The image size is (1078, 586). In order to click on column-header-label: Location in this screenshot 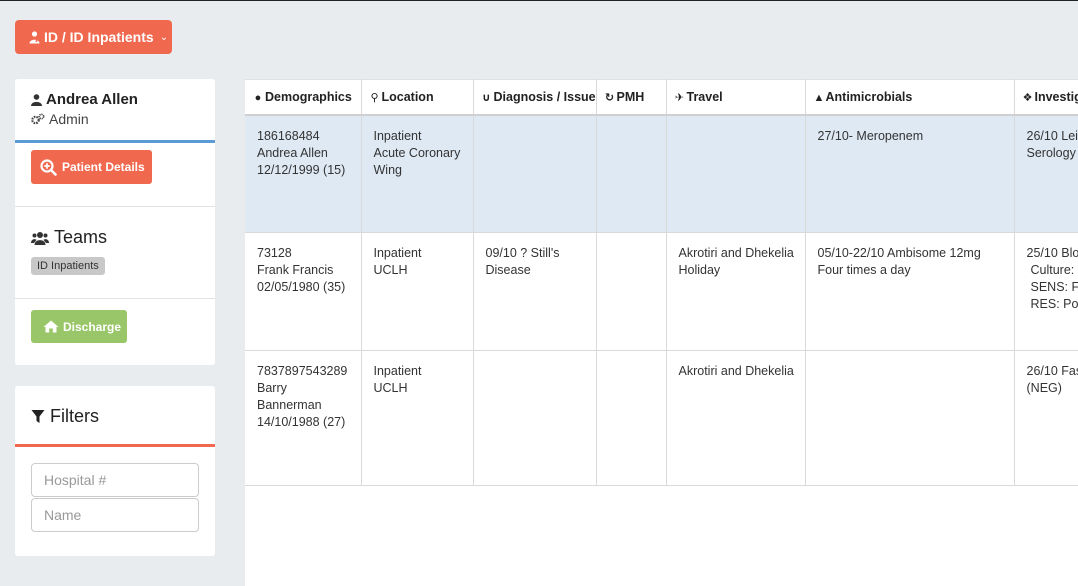, I will do `click(407, 96)`.